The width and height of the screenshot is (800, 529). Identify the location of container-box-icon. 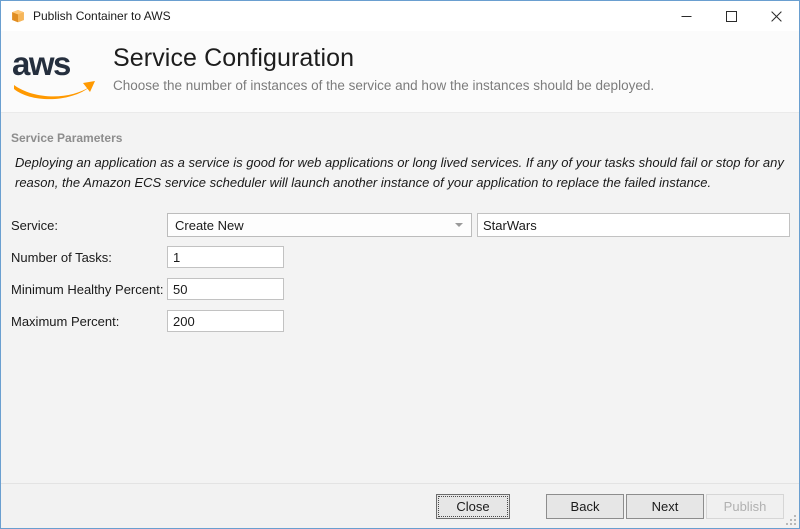
(18, 16).